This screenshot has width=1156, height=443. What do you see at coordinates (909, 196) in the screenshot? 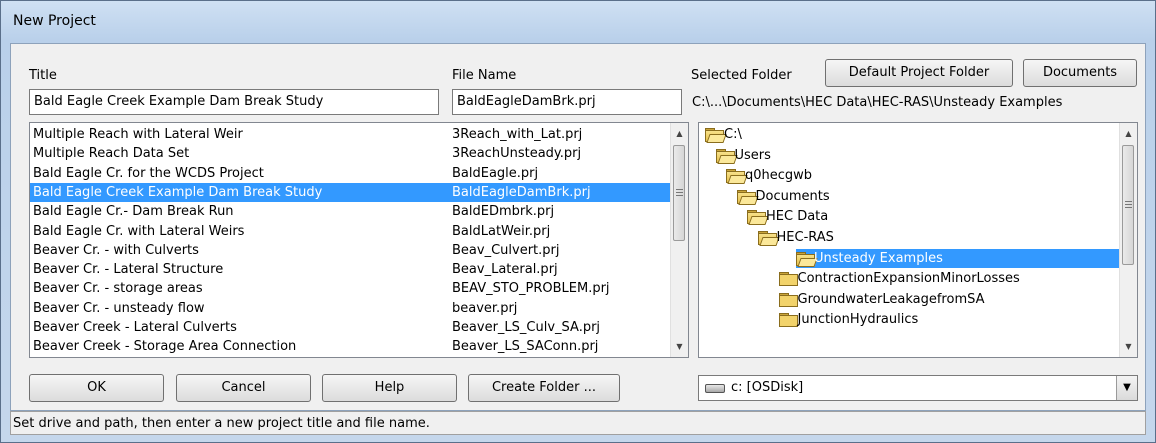
I see `tree-folder-item: Documents` at bounding box center [909, 196].